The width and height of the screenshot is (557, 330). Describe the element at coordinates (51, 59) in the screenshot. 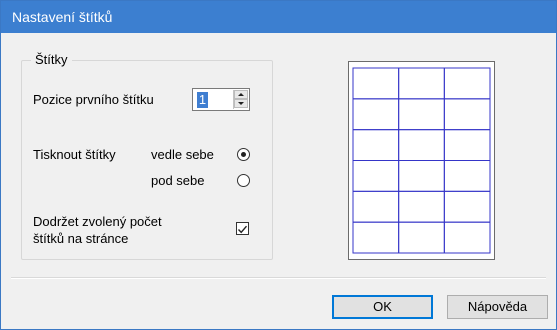

I see `groupbox-legend: Štítky` at that location.